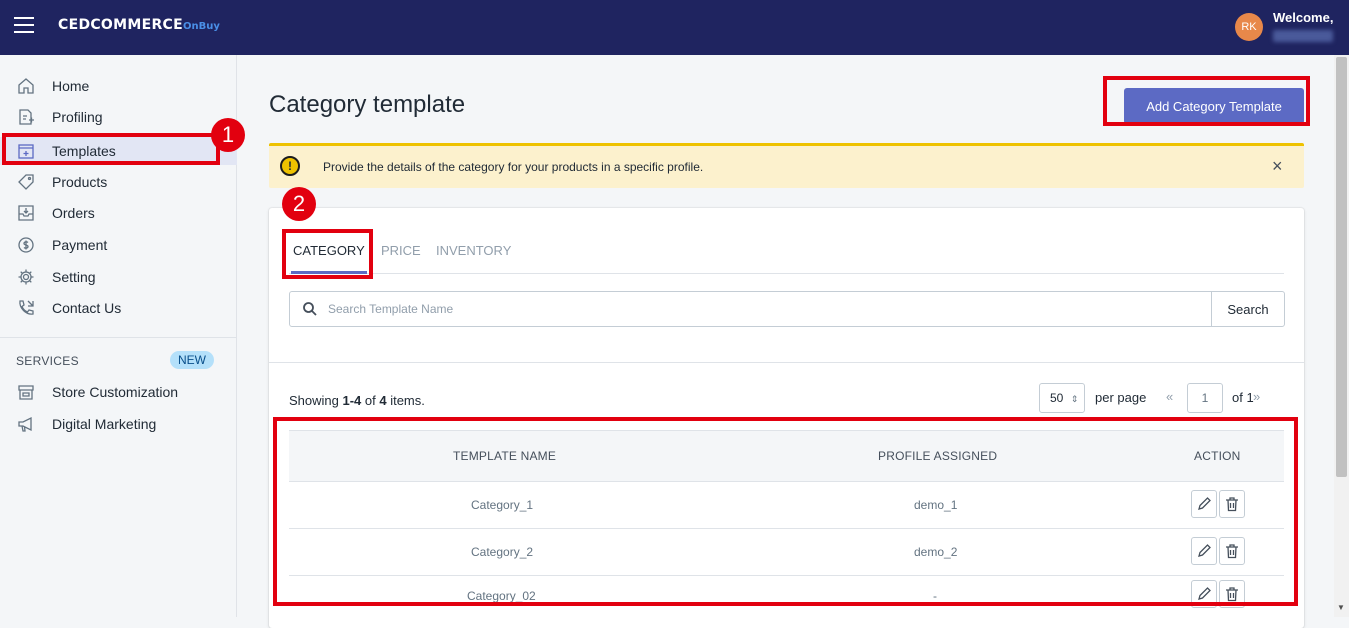 This screenshot has width=1349, height=628. I want to click on showing-suffix: items., so click(405, 400).